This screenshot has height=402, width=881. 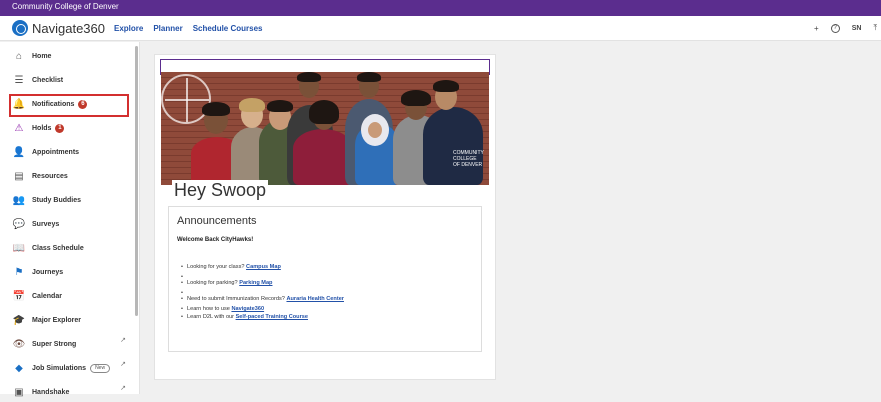 I want to click on person-icon: 👤, so click(x=19, y=152).